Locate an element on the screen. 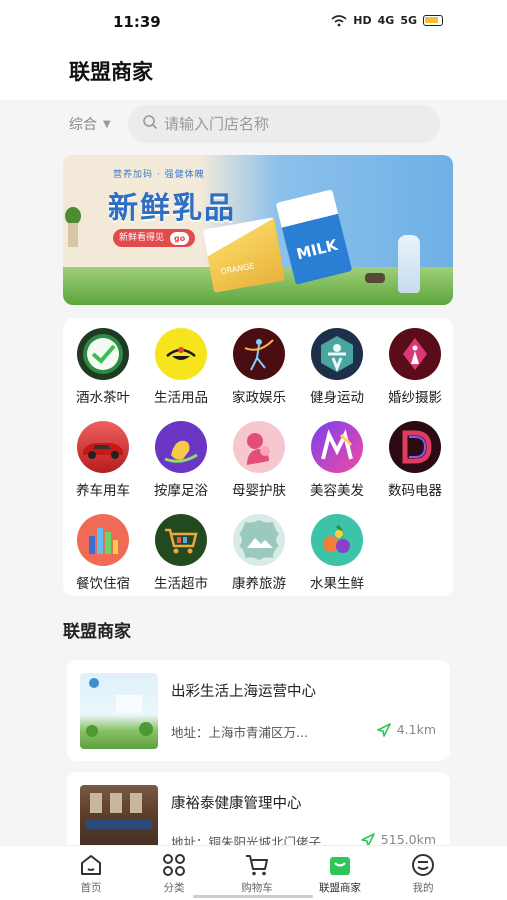 The image size is (507, 900). banner-go: go is located at coordinates (180, 238).